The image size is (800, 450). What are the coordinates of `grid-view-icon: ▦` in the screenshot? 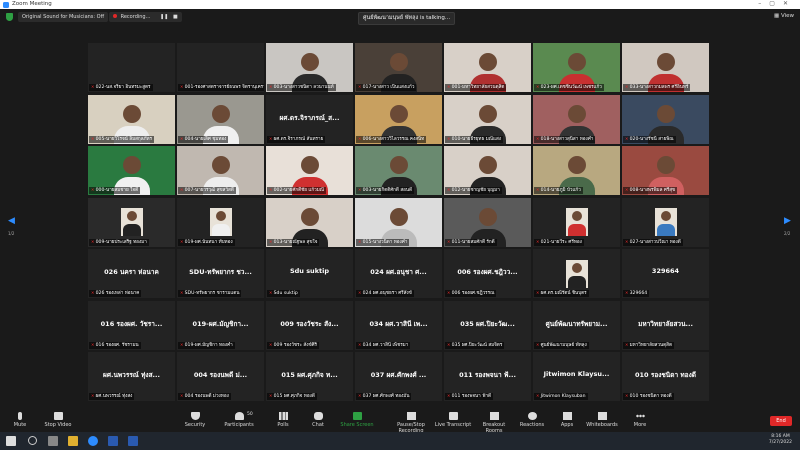 It's located at (777, 16).